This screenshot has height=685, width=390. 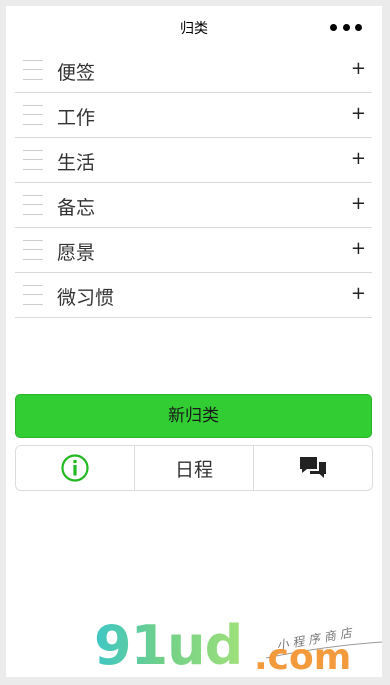 What do you see at coordinates (76, 208) in the screenshot?
I see `category-label: 备忘` at bounding box center [76, 208].